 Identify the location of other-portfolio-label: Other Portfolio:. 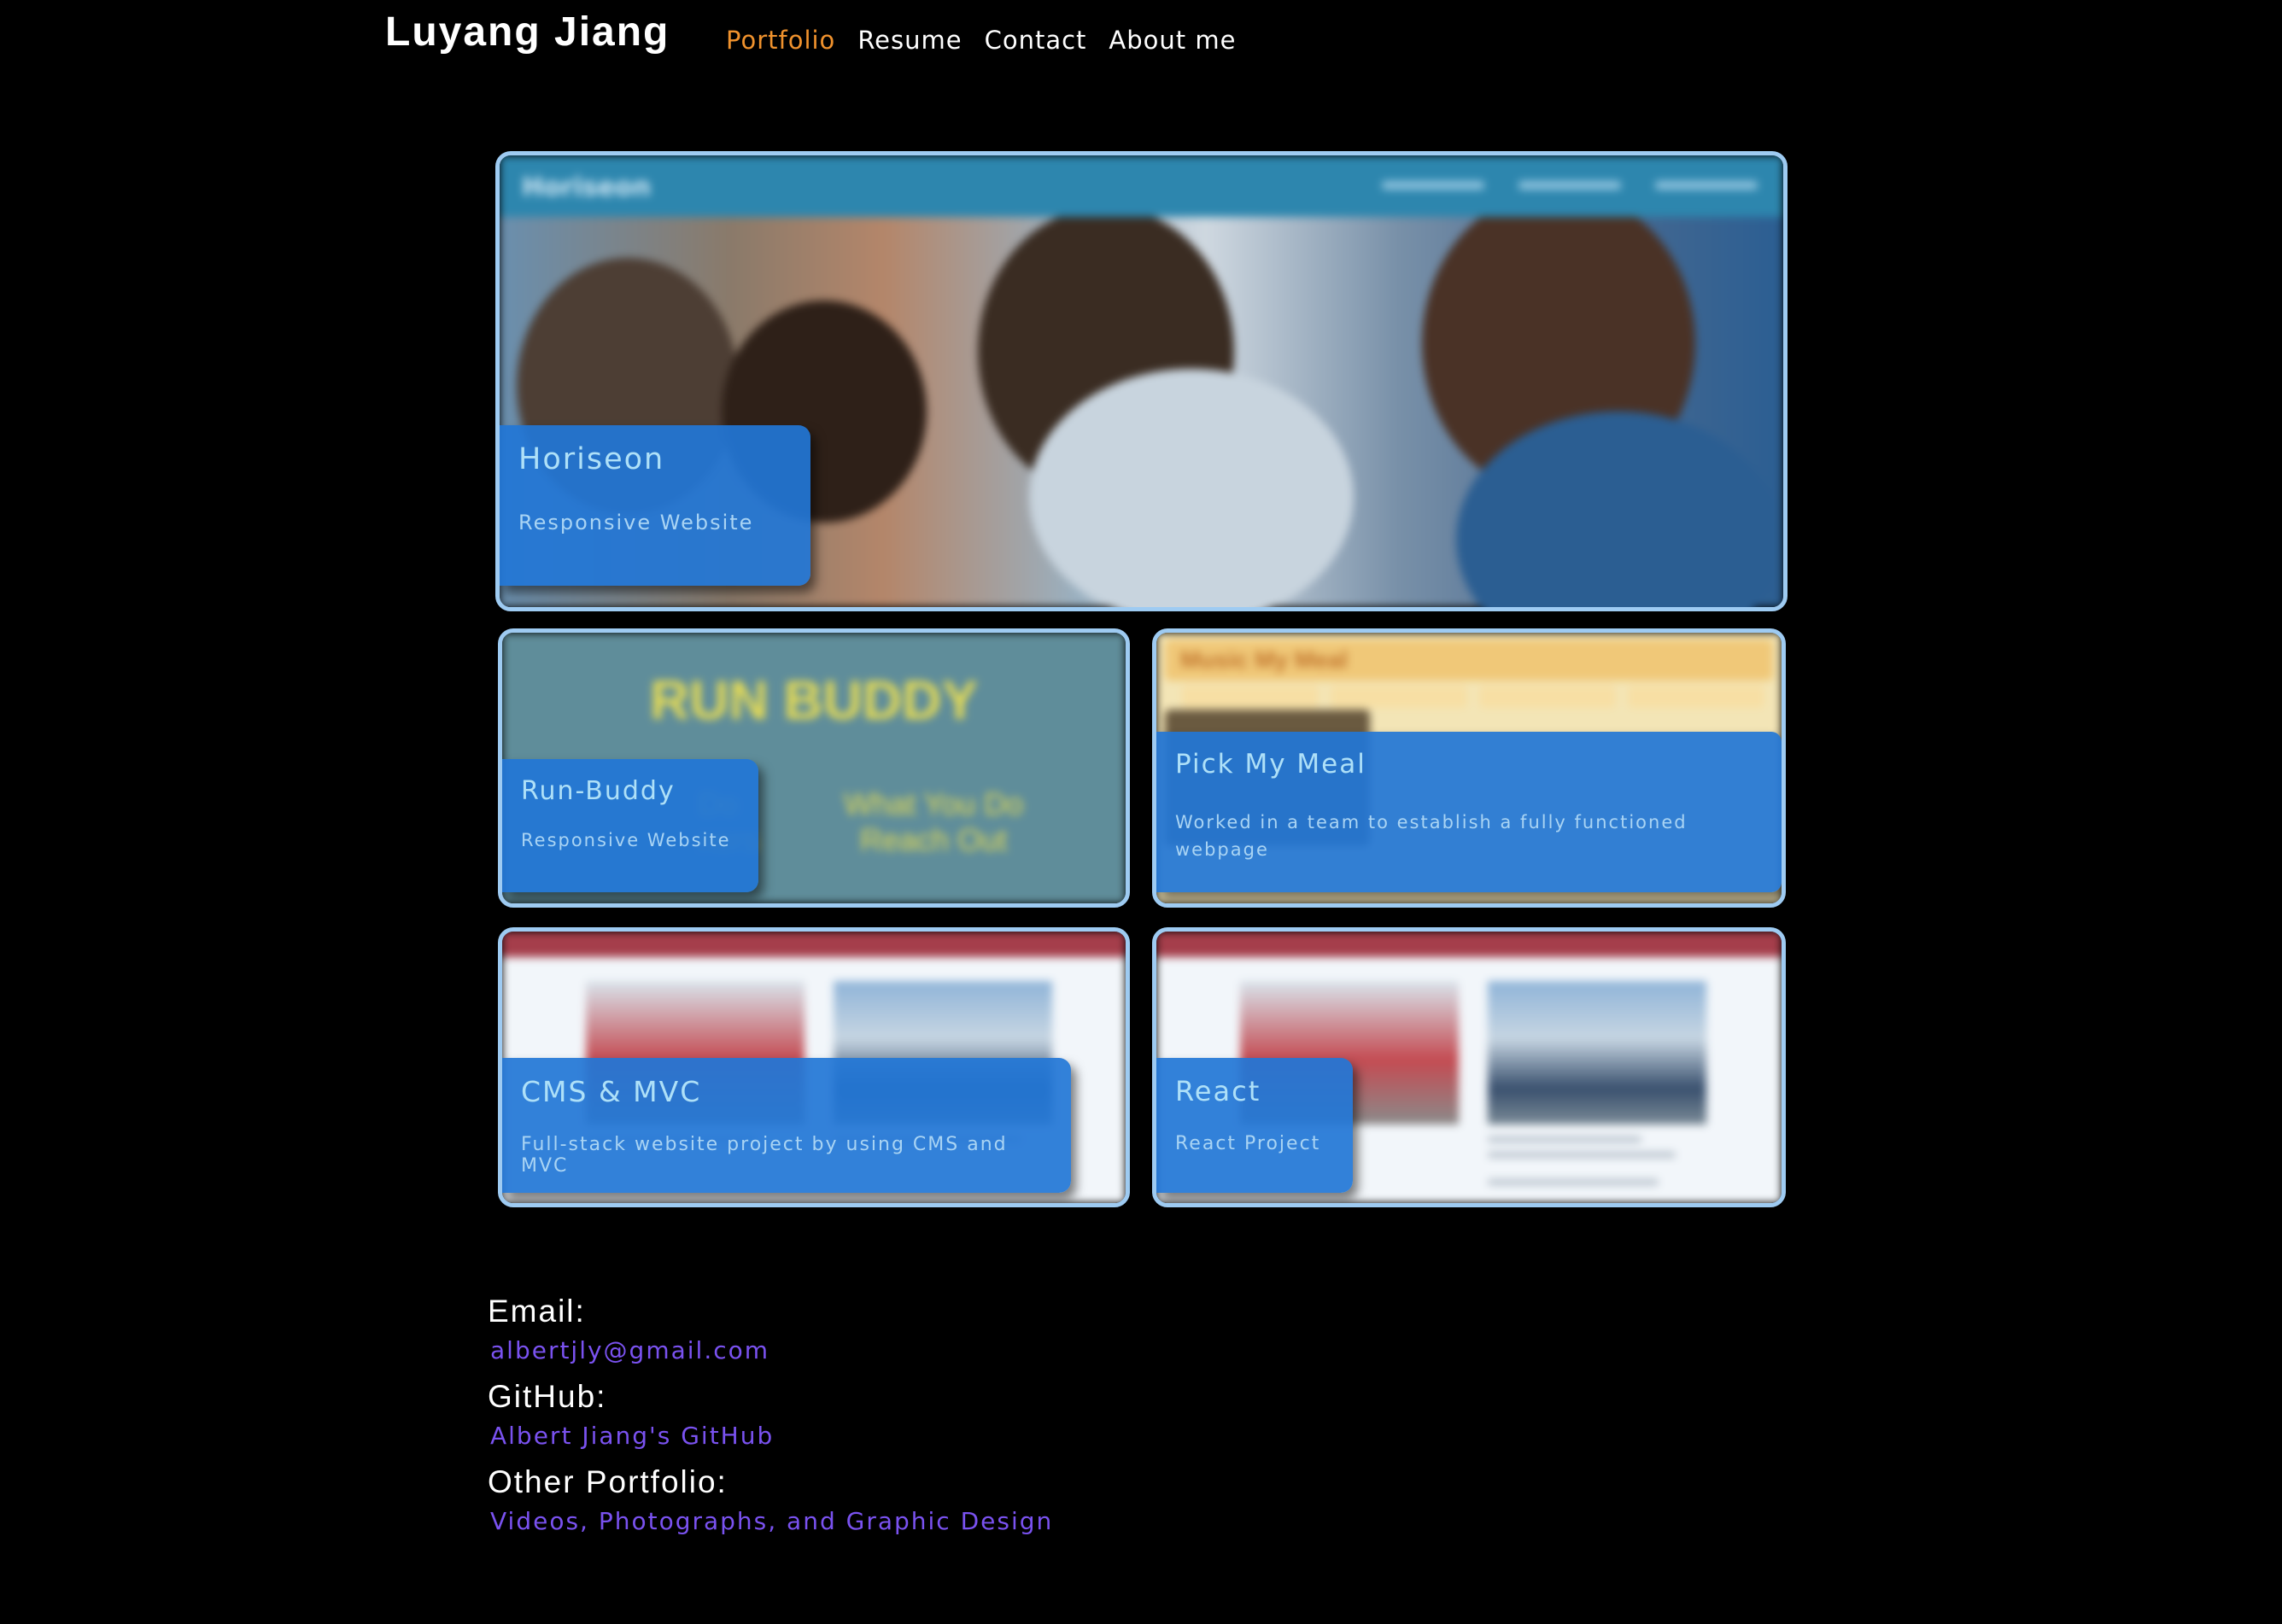
(608, 1482).